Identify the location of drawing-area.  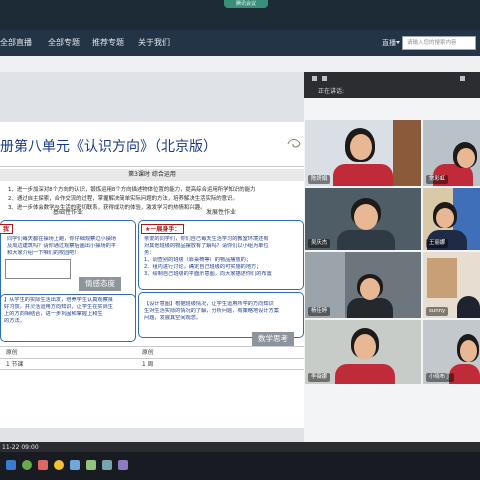
(38, 269).